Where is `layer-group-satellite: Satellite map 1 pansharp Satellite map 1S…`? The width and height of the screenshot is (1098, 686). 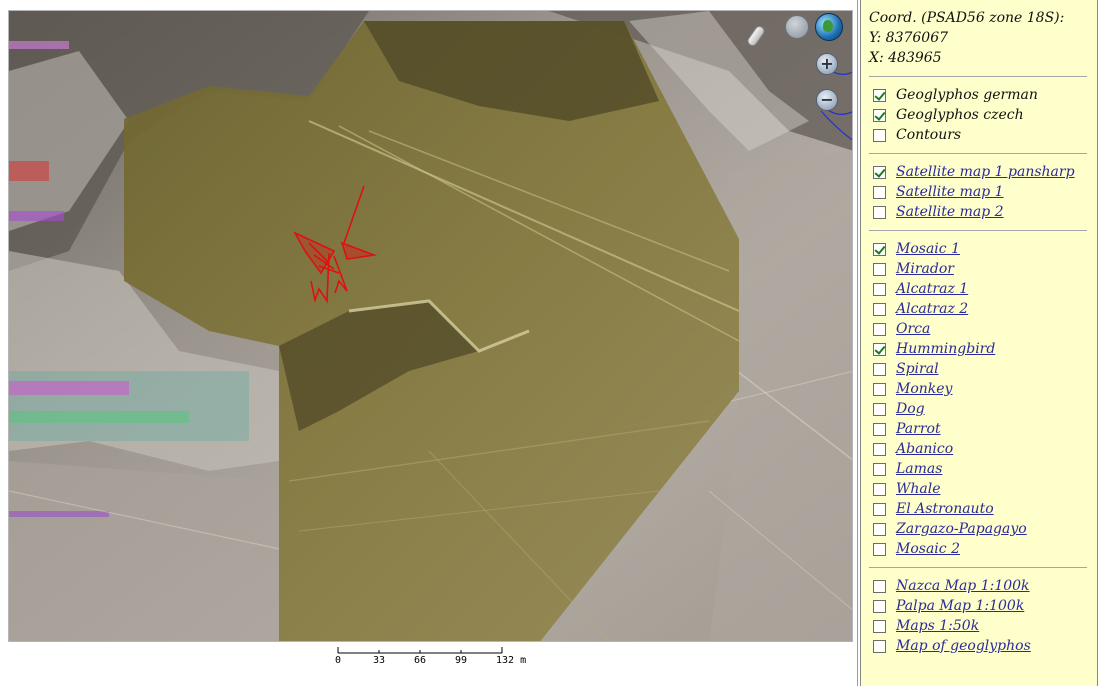 layer-group-satellite: Satellite map 1 pansharp Satellite map 1S… is located at coordinates (983, 192).